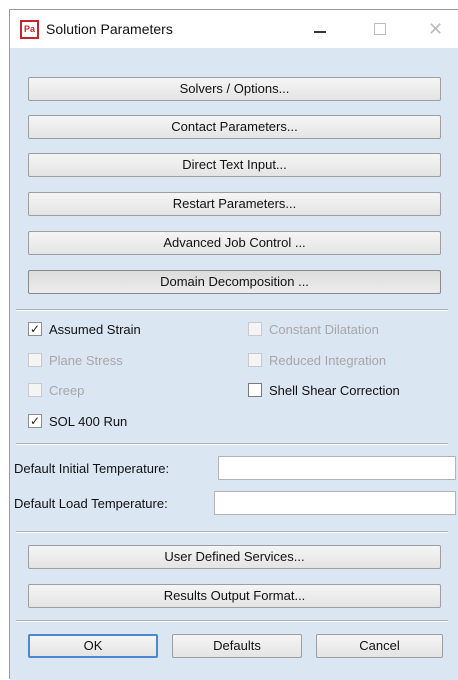 The height and width of the screenshot is (680, 458). I want to click on plane-stress-option: Plane Stress, so click(75, 360).